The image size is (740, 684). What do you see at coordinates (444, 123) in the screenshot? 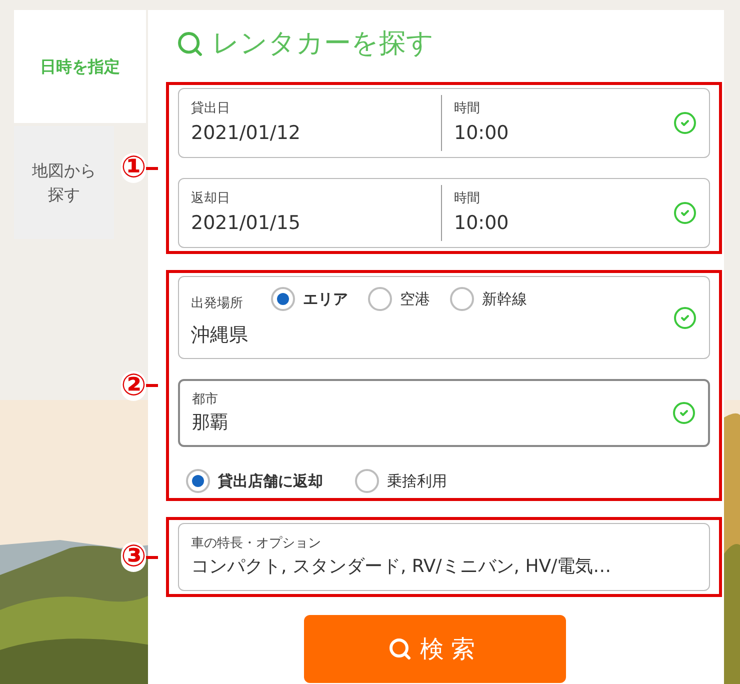
I see `date-time-field: 貸出日 2021/01/12 時間 10:00` at bounding box center [444, 123].